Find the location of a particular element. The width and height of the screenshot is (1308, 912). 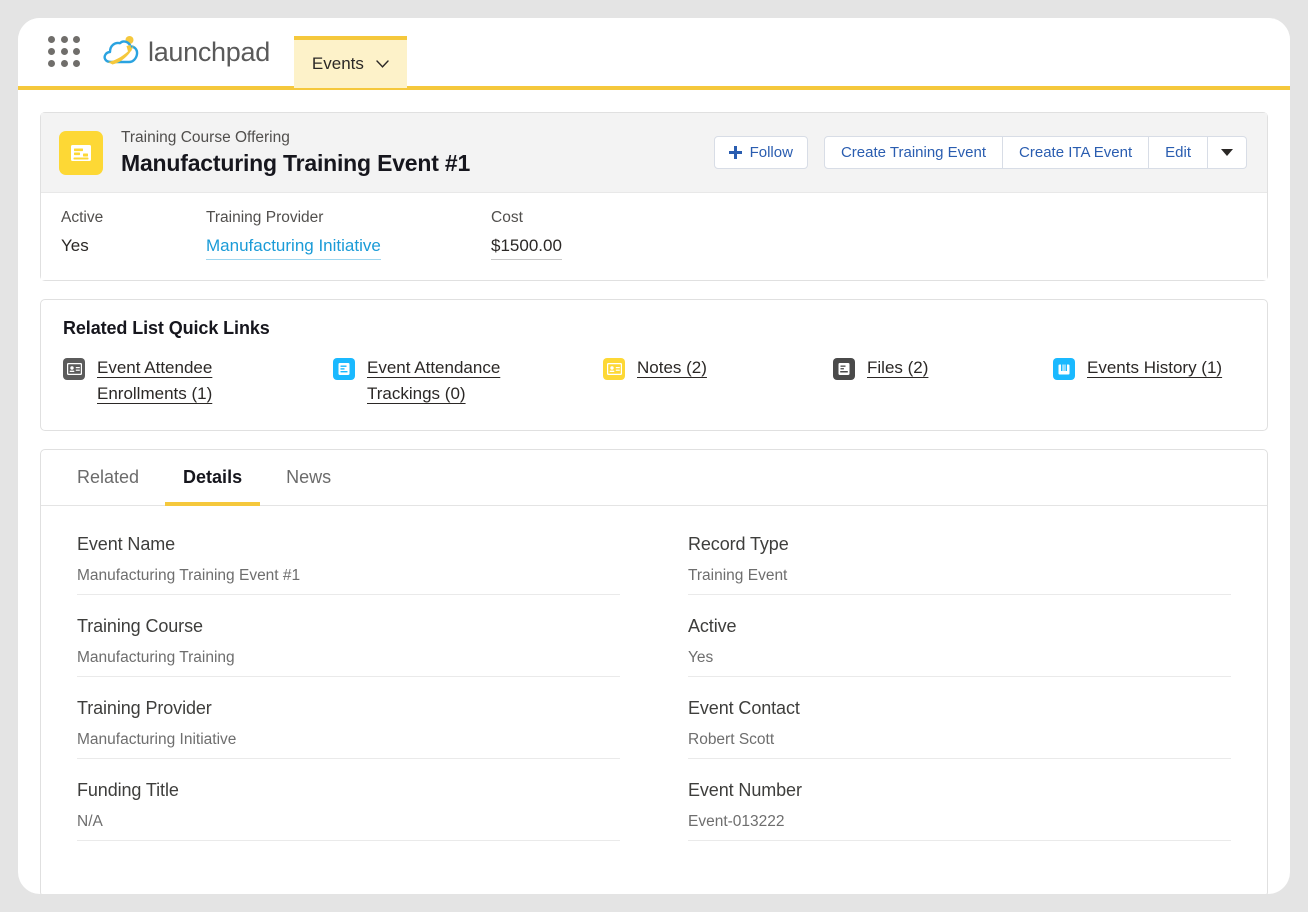

field-training-course: Training Course Manufacturing Training is located at coordinates (348, 657).